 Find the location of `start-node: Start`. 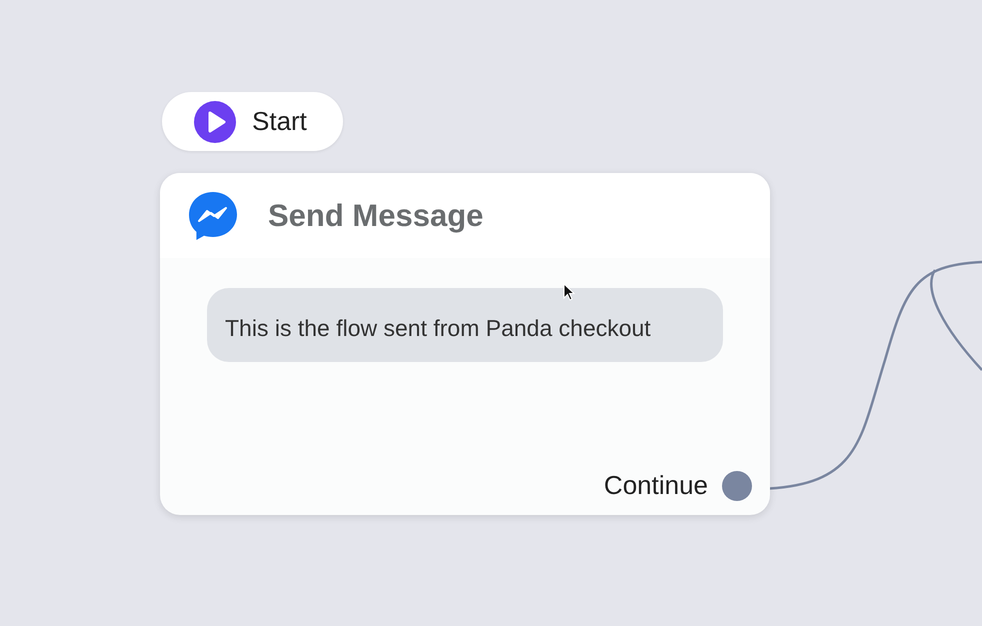

start-node: Start is located at coordinates (252, 121).